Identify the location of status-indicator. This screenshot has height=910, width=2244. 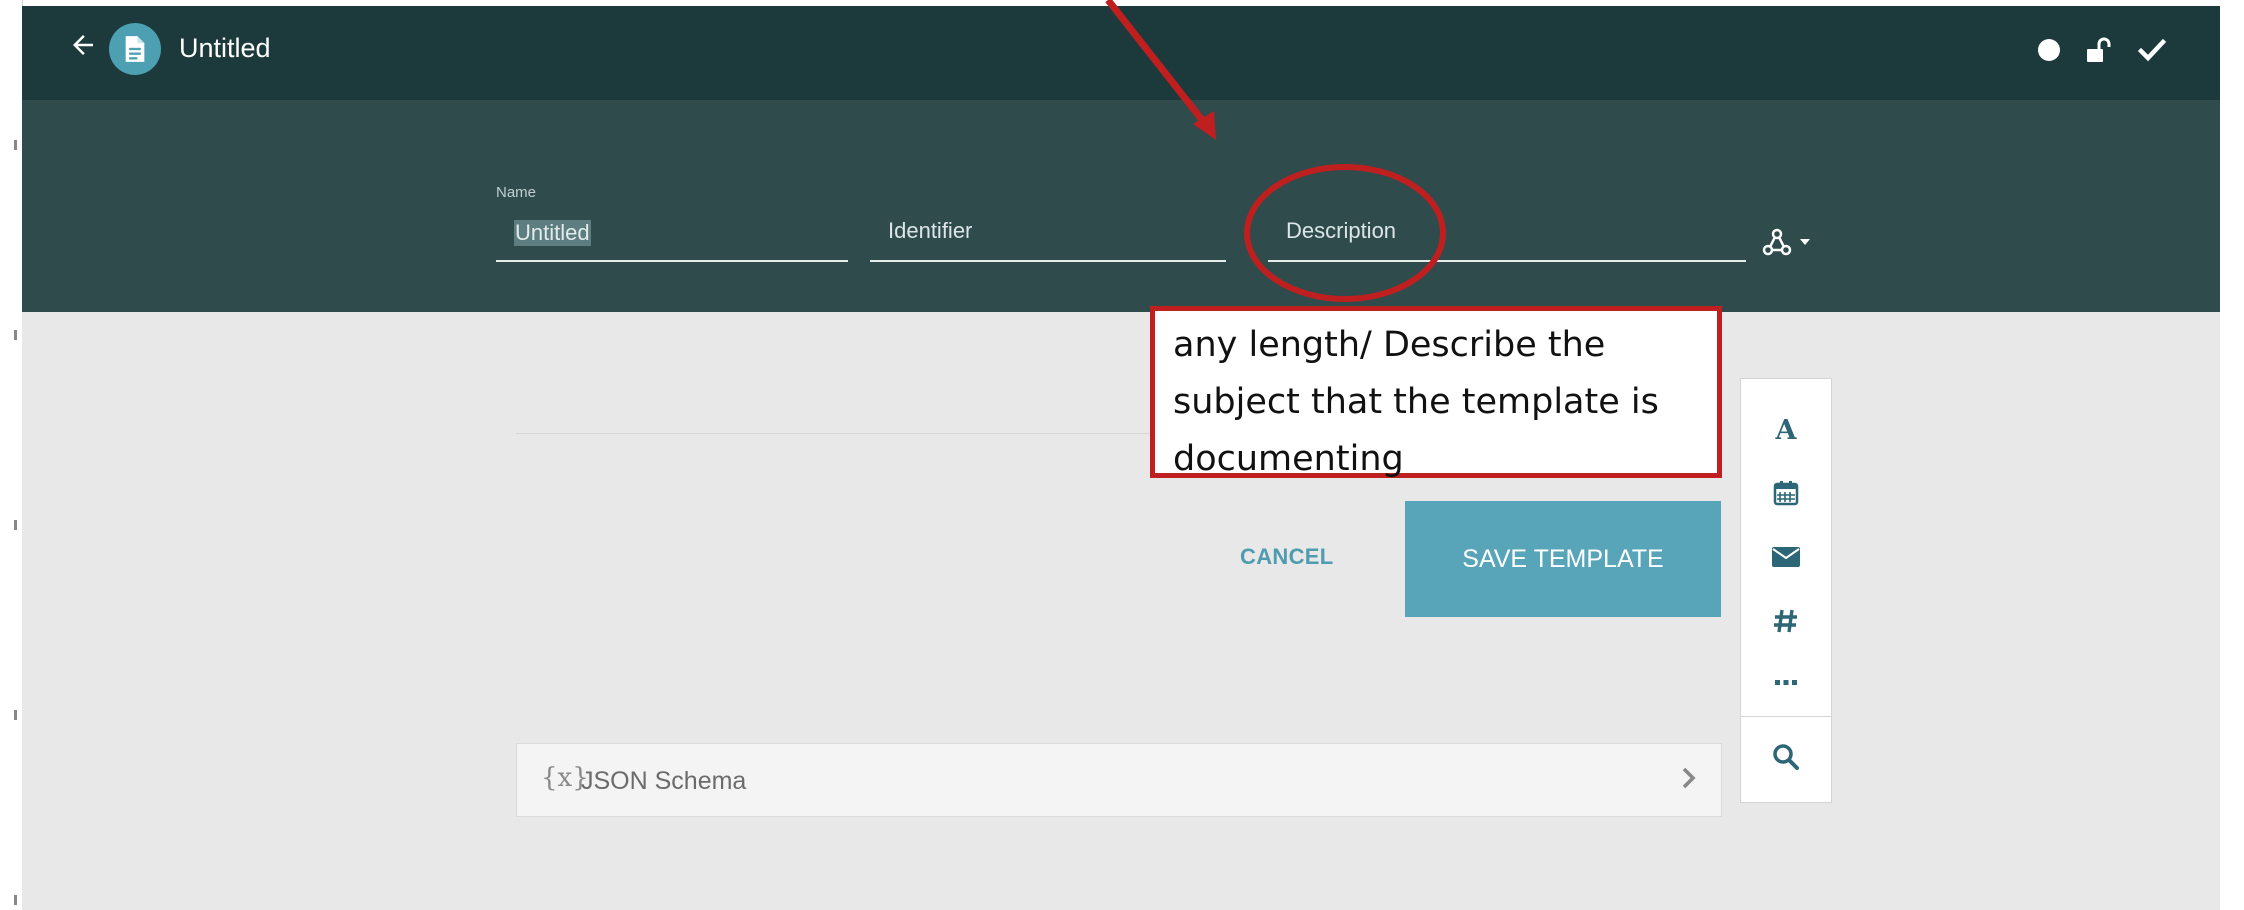
(2049, 50).